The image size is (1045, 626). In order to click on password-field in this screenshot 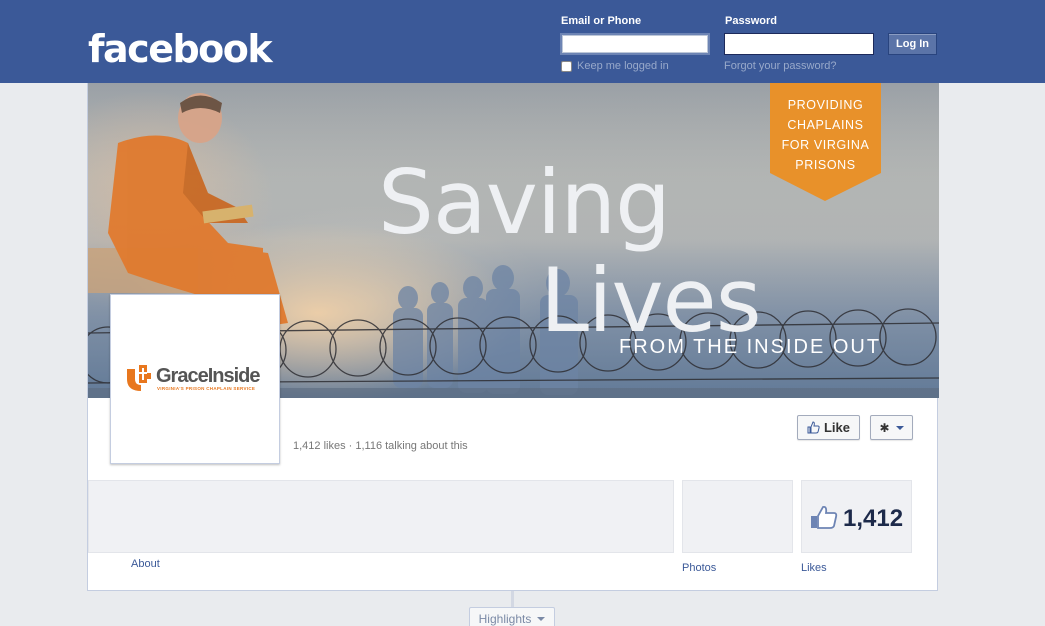, I will do `click(799, 44)`.